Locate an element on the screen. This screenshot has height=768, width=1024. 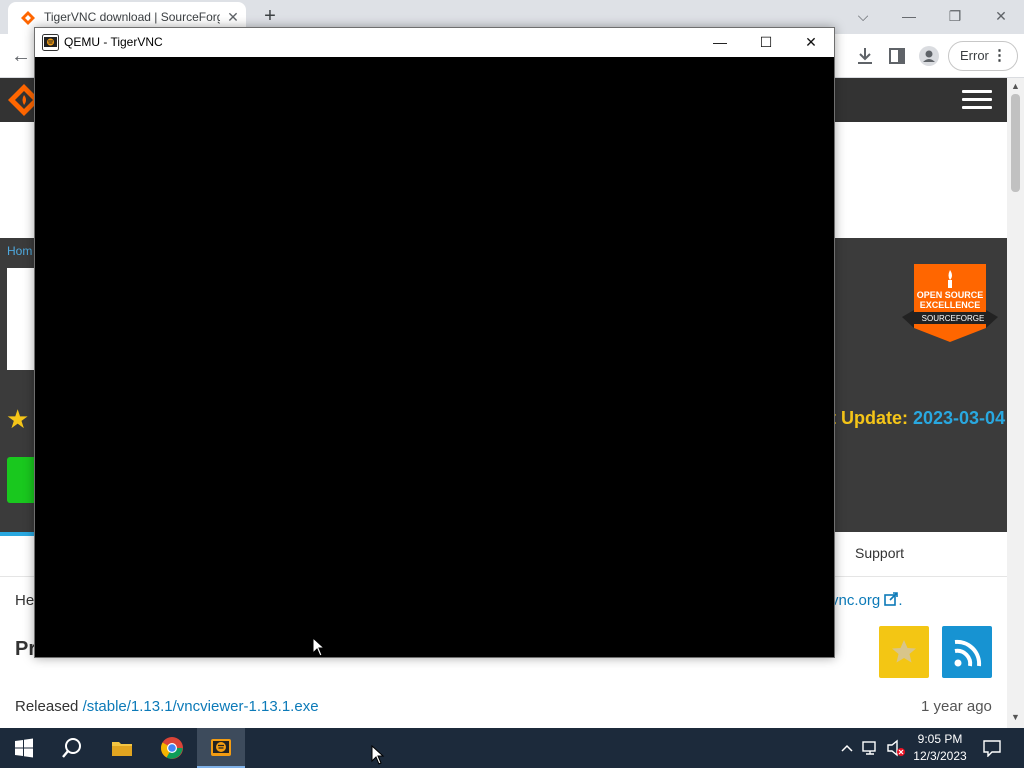
network-icon is located at coordinates (871, 748).